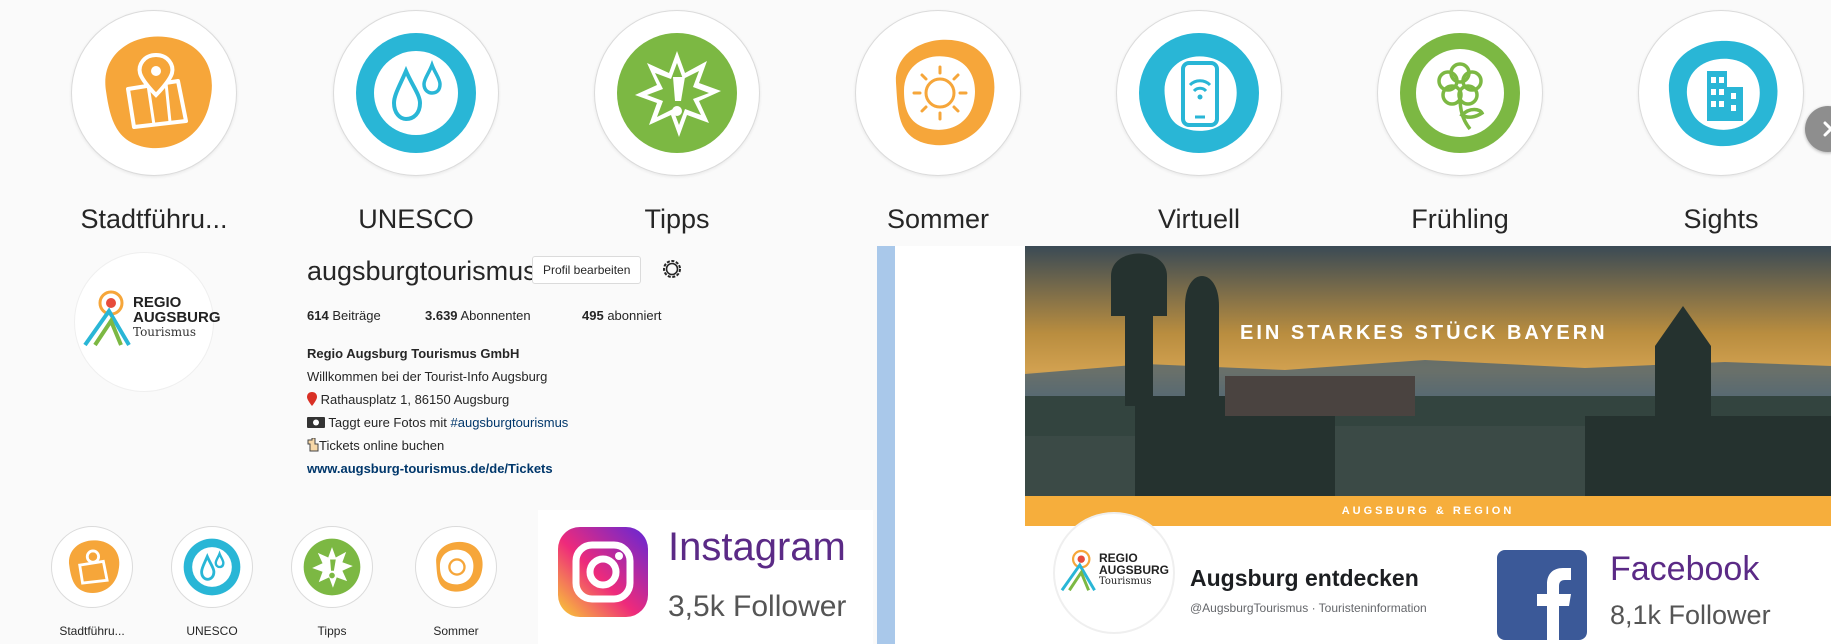  What do you see at coordinates (437, 422) in the screenshot?
I see `bio-line-hashtag: Taggt eure Fotos mit #augsburgtourismus` at bounding box center [437, 422].